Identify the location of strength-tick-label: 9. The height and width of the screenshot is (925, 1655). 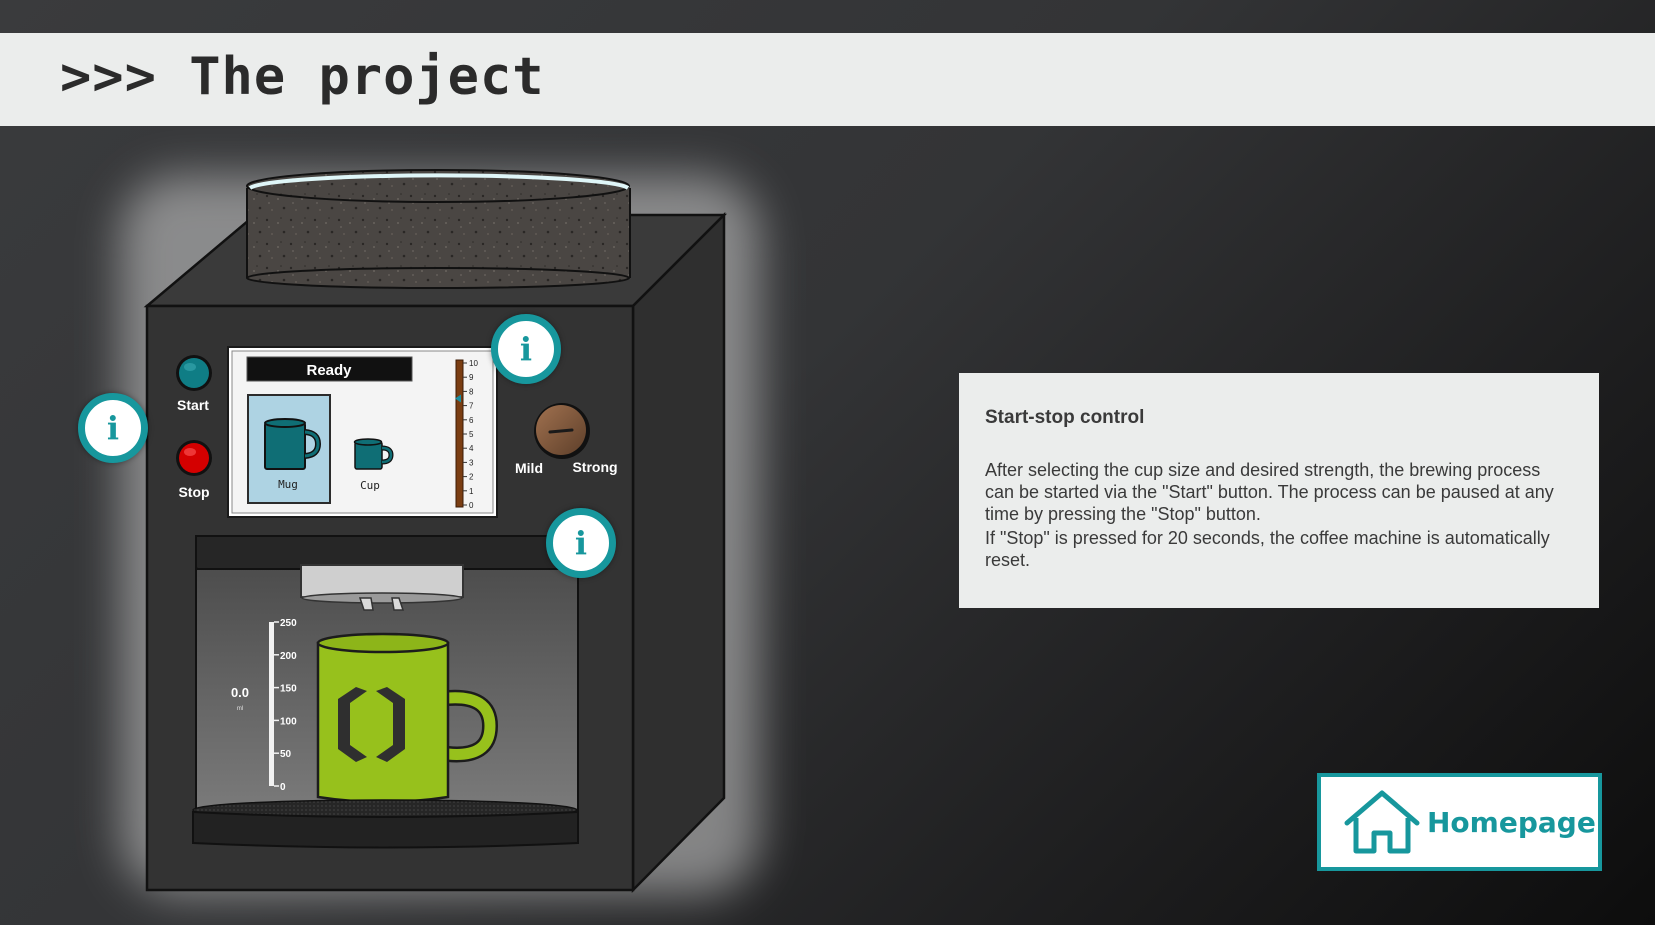
(471, 377).